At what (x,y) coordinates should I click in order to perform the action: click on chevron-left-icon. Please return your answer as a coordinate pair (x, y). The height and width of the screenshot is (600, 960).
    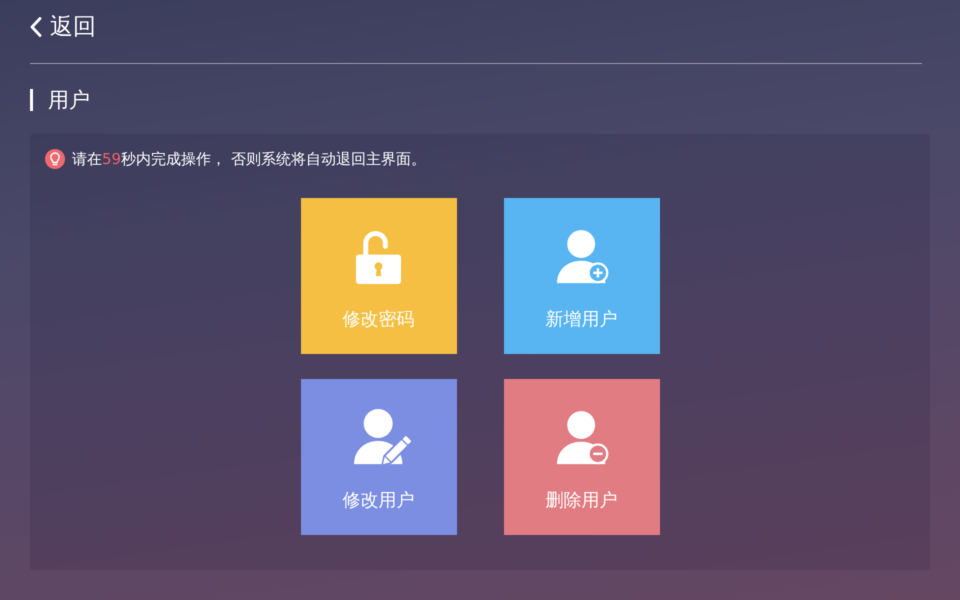
    Looking at the image, I should click on (36, 26).